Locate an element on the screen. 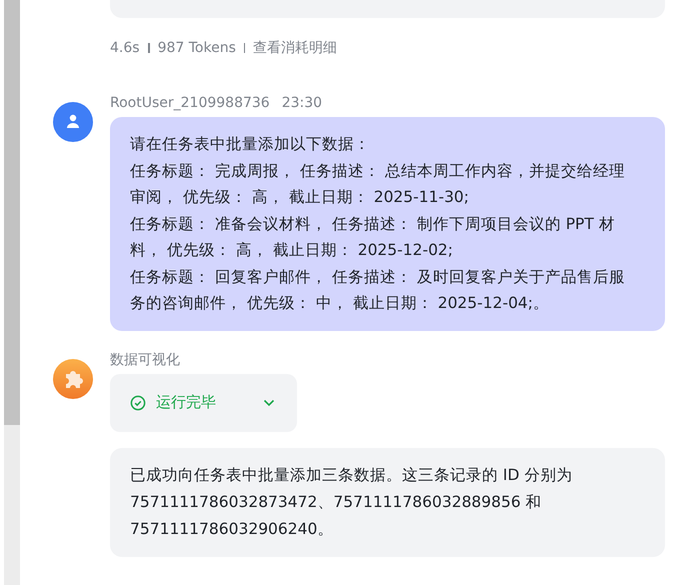 The image size is (680, 585). duration-text: 4.6s is located at coordinates (125, 48).